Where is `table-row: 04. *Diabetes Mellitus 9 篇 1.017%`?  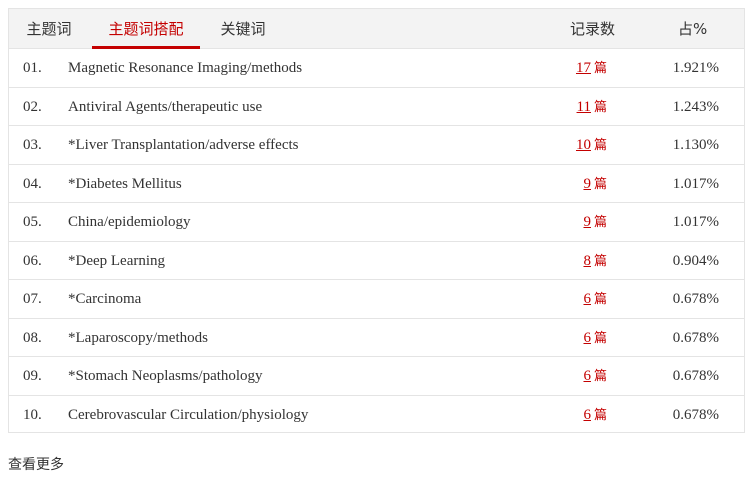
table-row: 04. *Diabetes Mellitus 9 篇 1.017% is located at coordinates (376, 184).